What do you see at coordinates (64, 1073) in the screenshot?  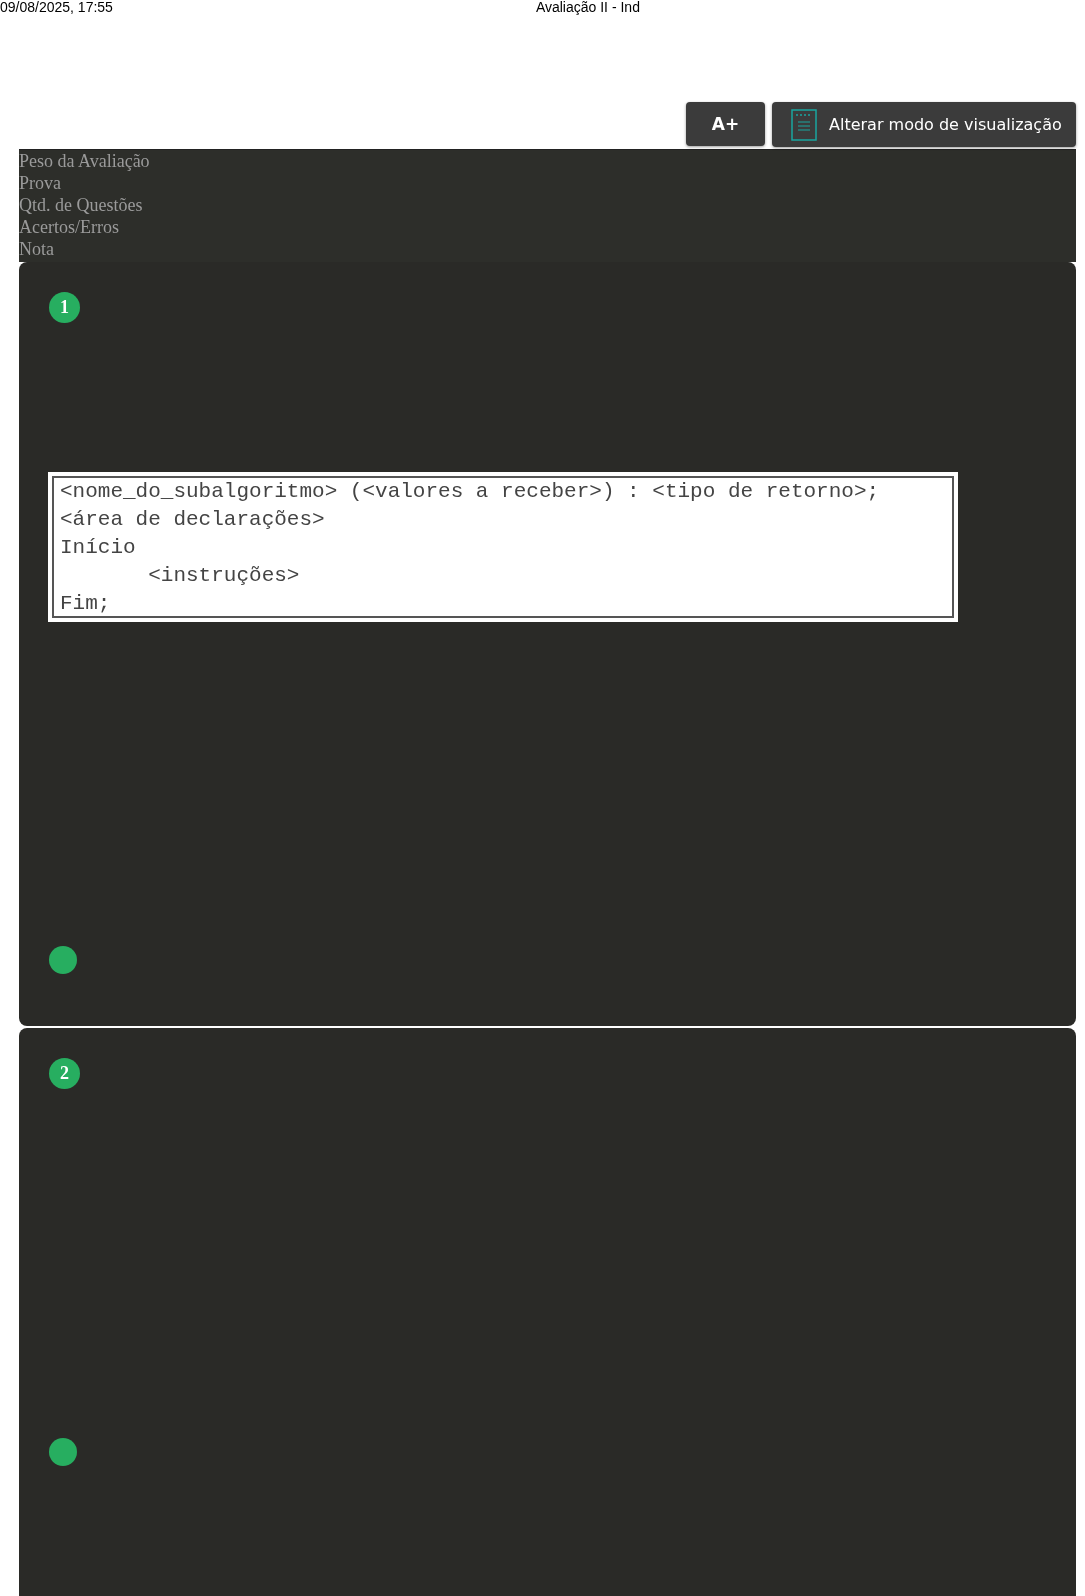 I see `question-number: 2` at bounding box center [64, 1073].